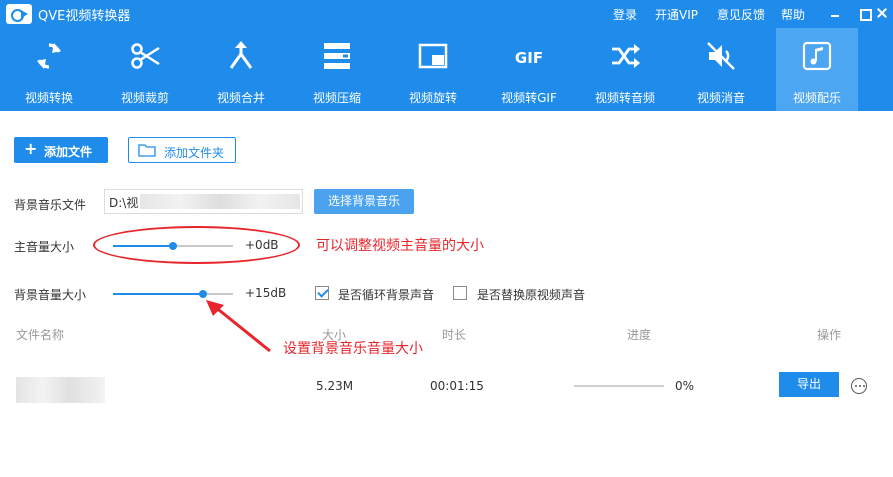 This screenshot has width=893, height=477. Describe the element at coordinates (50, 205) in the screenshot. I see `bg-music-label: 背景音乐文件` at that location.